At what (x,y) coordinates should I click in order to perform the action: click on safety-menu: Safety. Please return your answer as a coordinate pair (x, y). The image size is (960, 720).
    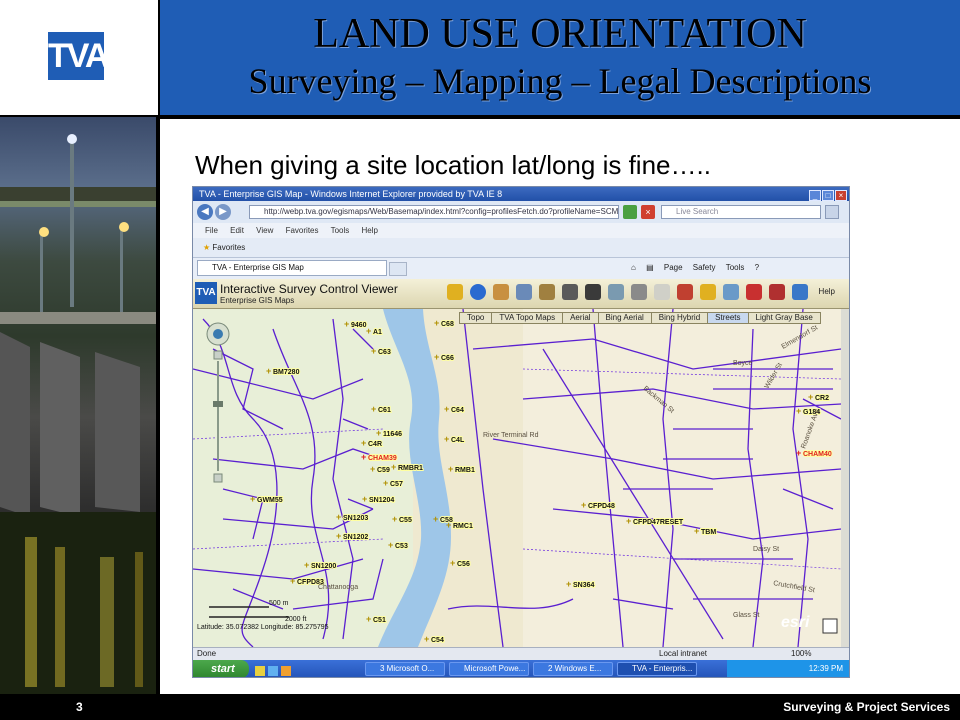
    Looking at the image, I should click on (704, 267).